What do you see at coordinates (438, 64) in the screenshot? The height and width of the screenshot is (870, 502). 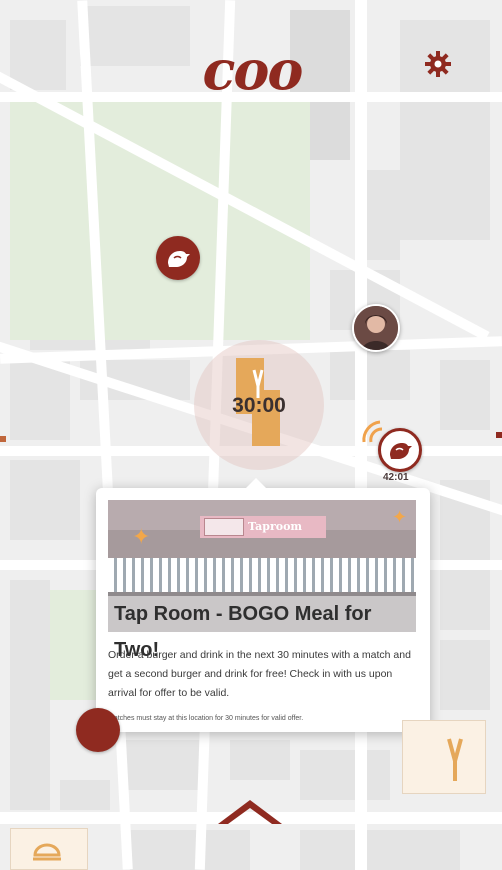 I see `gear-icon` at bounding box center [438, 64].